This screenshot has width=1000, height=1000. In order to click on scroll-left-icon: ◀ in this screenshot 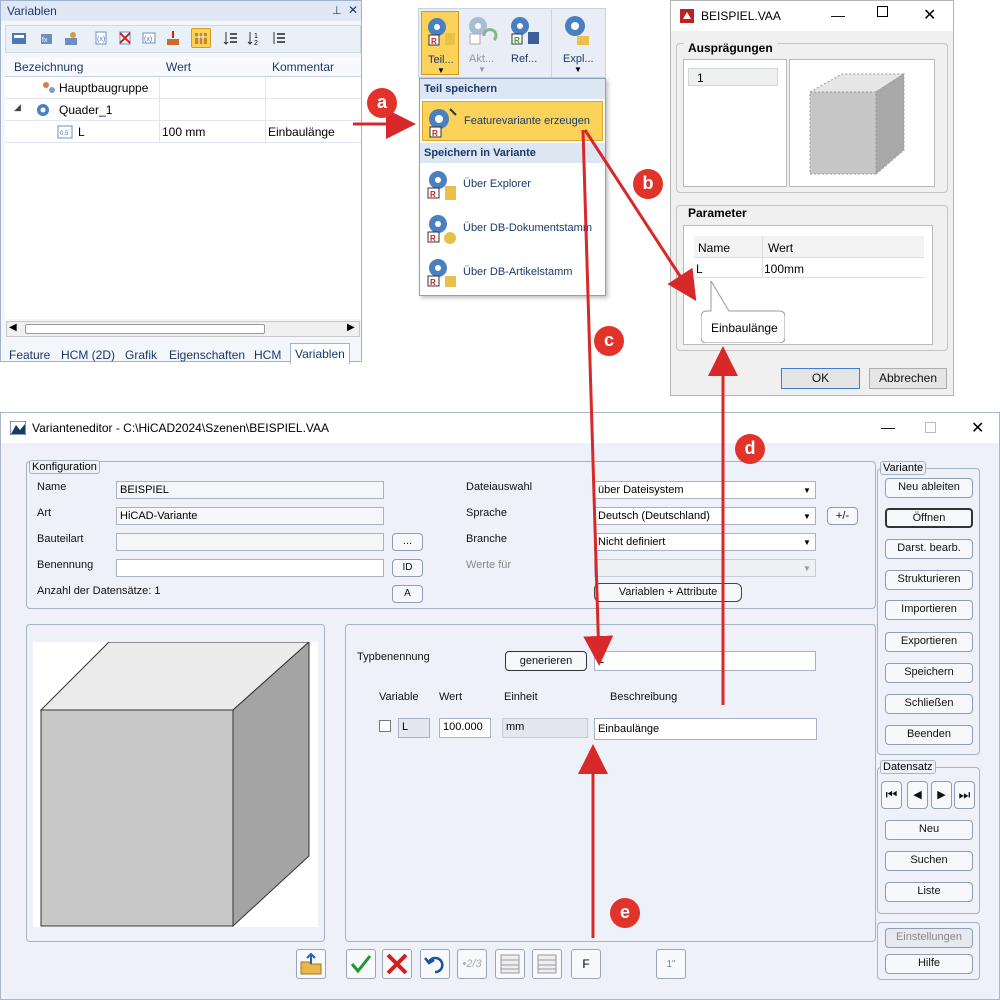, I will do `click(13, 327)`.